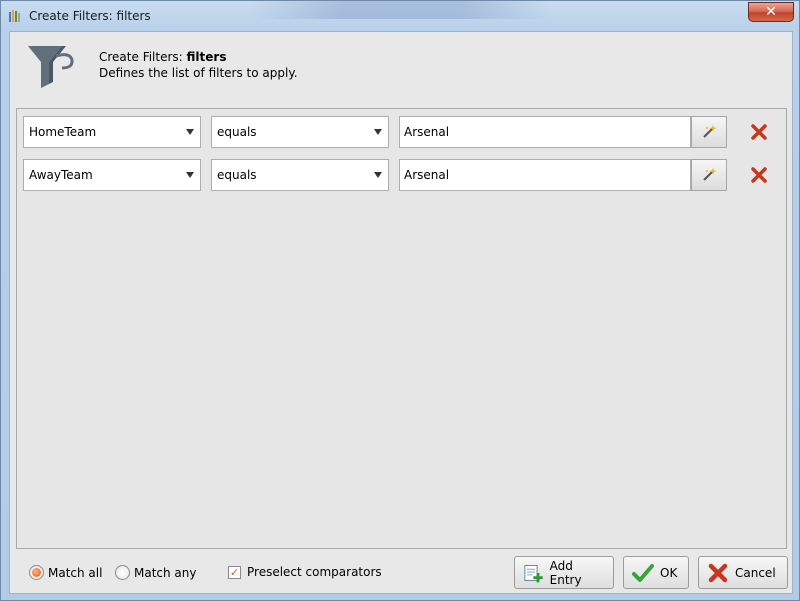 The height and width of the screenshot is (601, 800). What do you see at coordinates (669, 572) in the screenshot?
I see `ok-label: OK` at bounding box center [669, 572].